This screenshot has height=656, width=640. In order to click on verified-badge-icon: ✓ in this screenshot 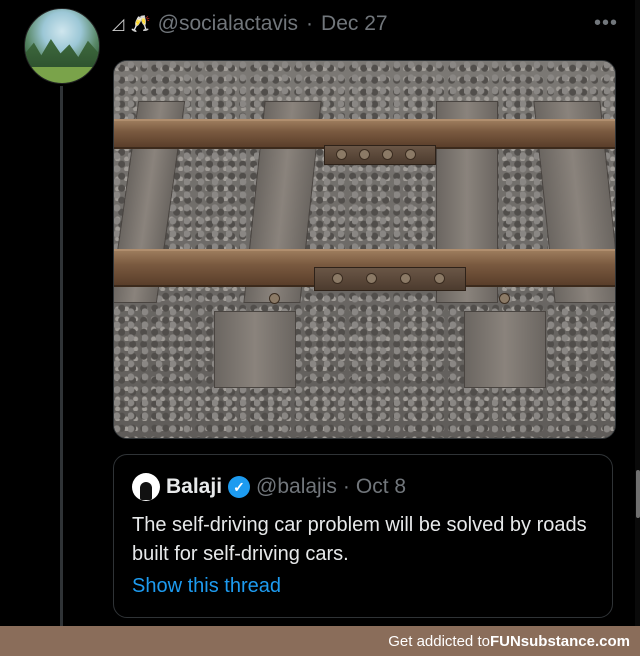, I will do `click(239, 487)`.